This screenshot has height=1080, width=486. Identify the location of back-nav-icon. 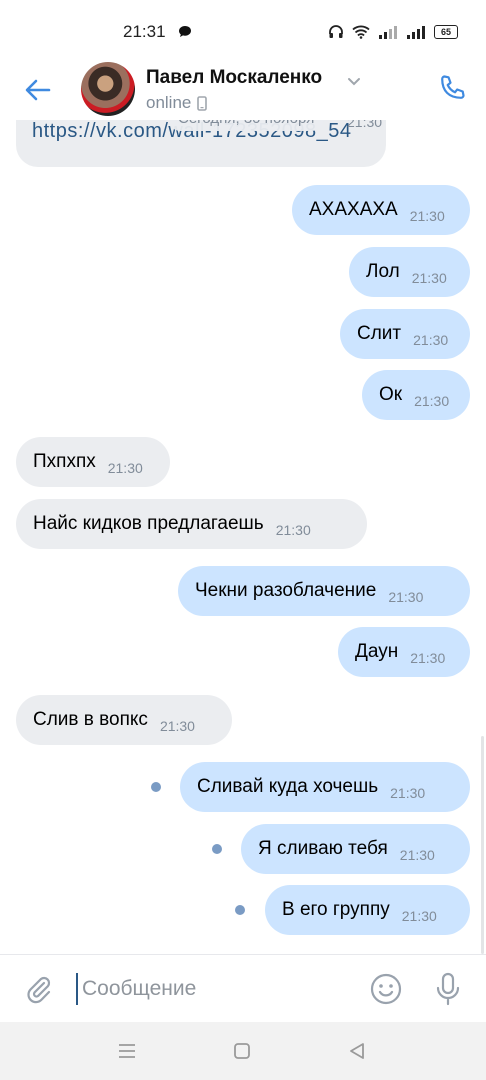
(357, 1053).